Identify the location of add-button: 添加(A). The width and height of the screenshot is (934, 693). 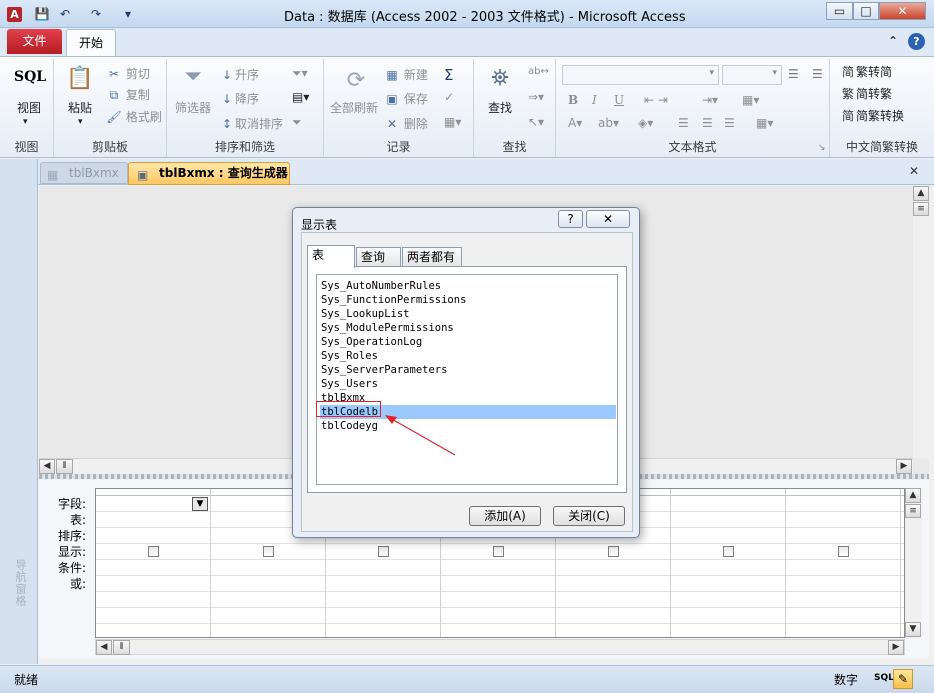
(505, 516).